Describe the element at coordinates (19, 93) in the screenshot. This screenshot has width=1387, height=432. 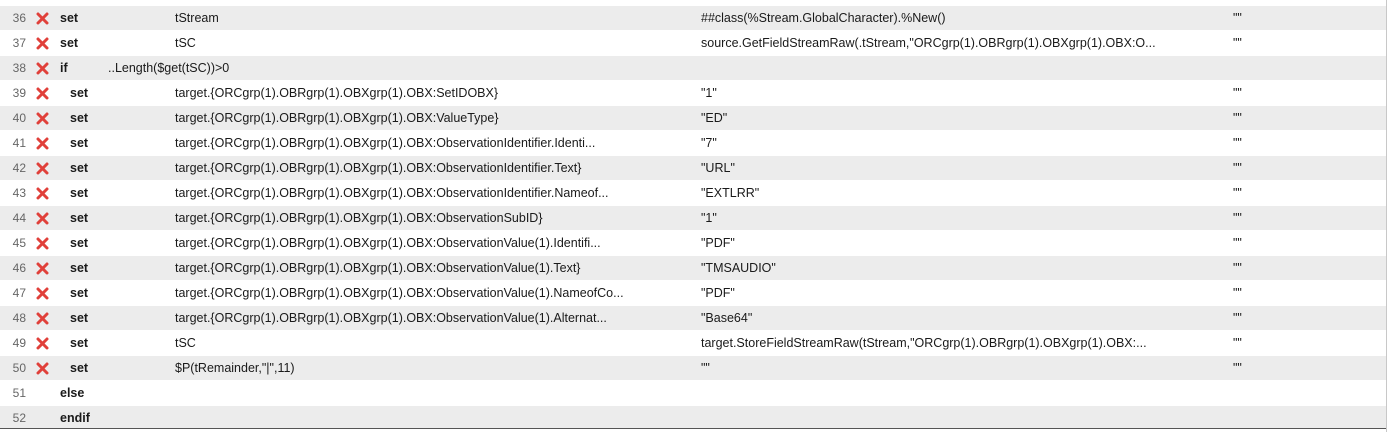
I see `line-number: 39` at that location.